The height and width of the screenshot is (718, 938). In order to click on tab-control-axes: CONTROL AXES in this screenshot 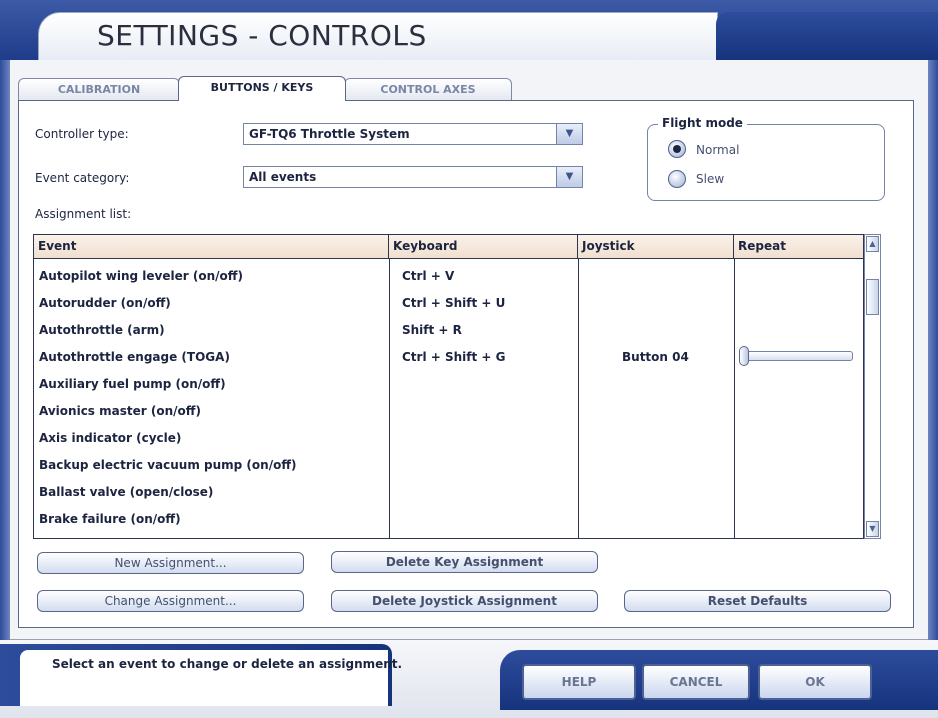, I will do `click(428, 89)`.